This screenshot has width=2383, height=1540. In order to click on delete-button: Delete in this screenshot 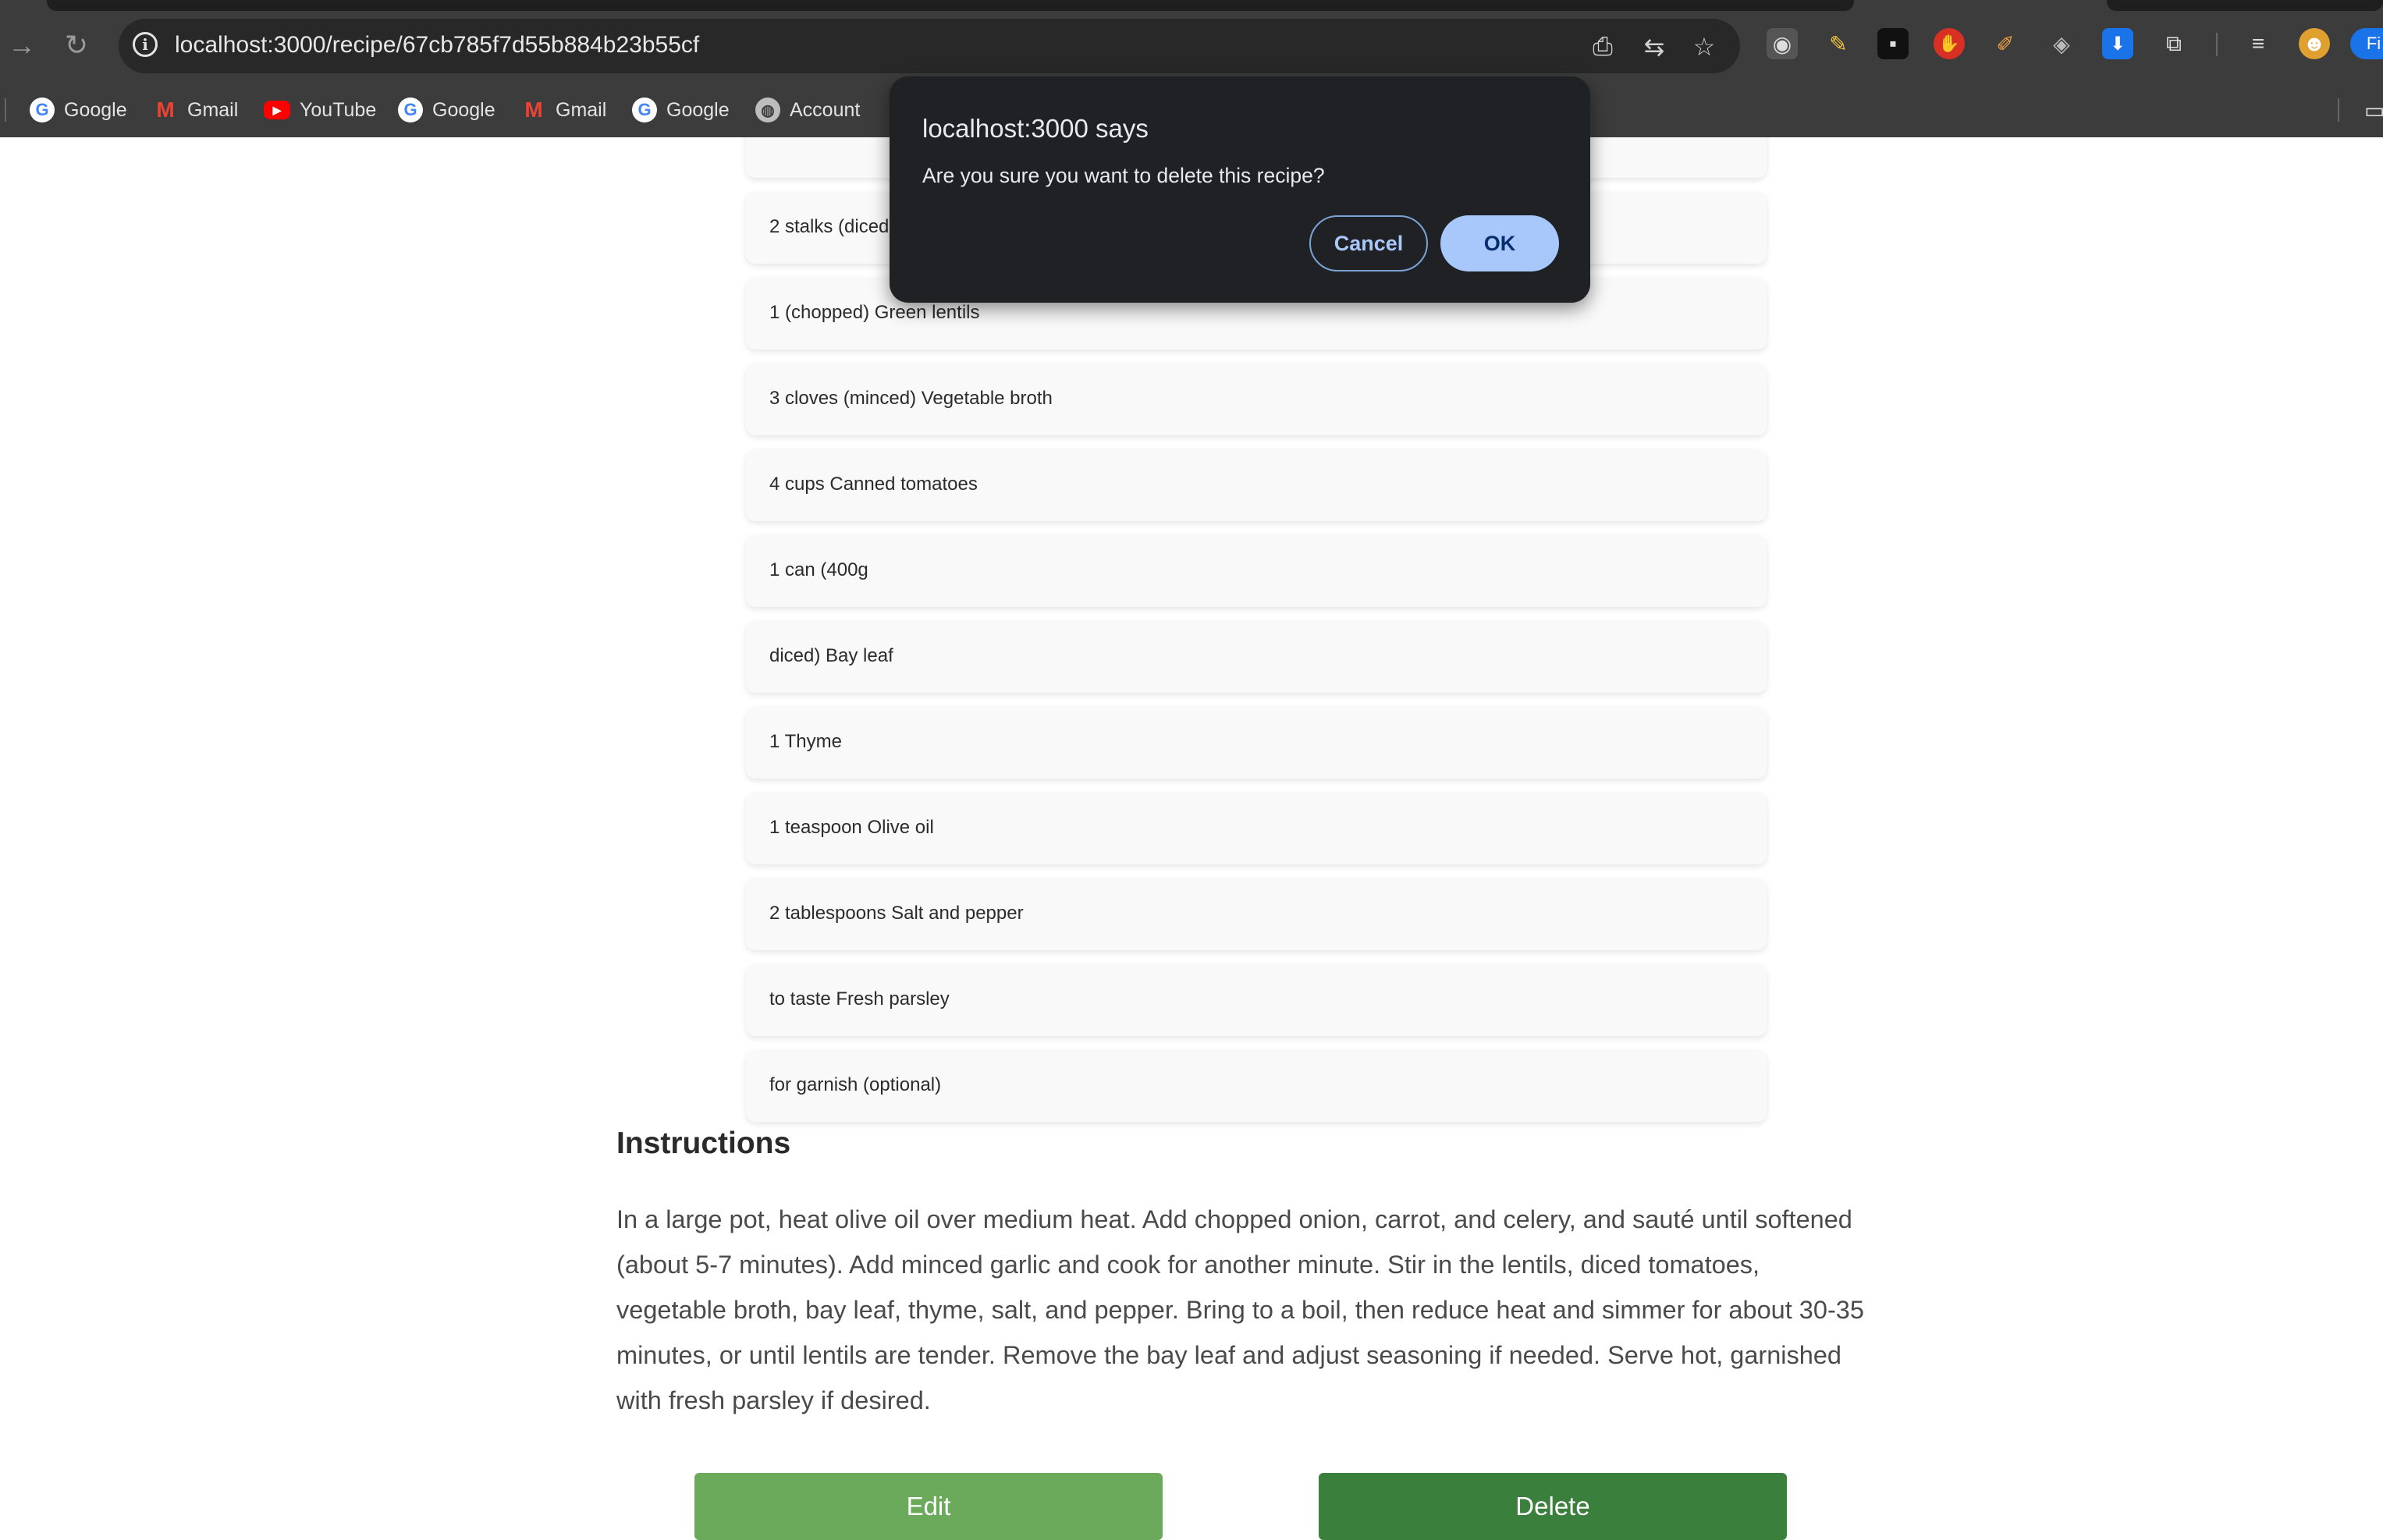, I will do `click(1553, 1506)`.